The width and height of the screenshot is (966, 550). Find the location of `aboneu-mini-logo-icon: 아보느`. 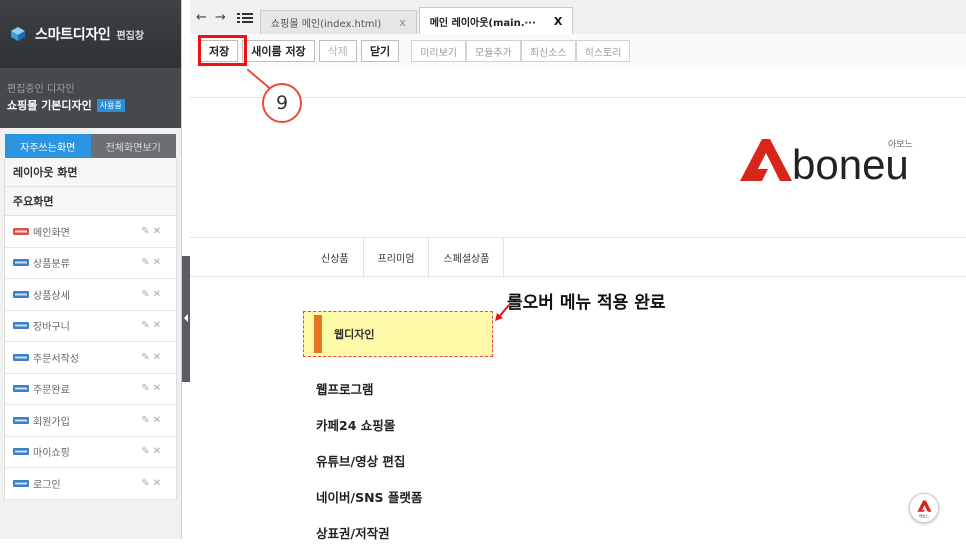

aboneu-mini-logo-icon: 아보느 is located at coordinates (924, 509).